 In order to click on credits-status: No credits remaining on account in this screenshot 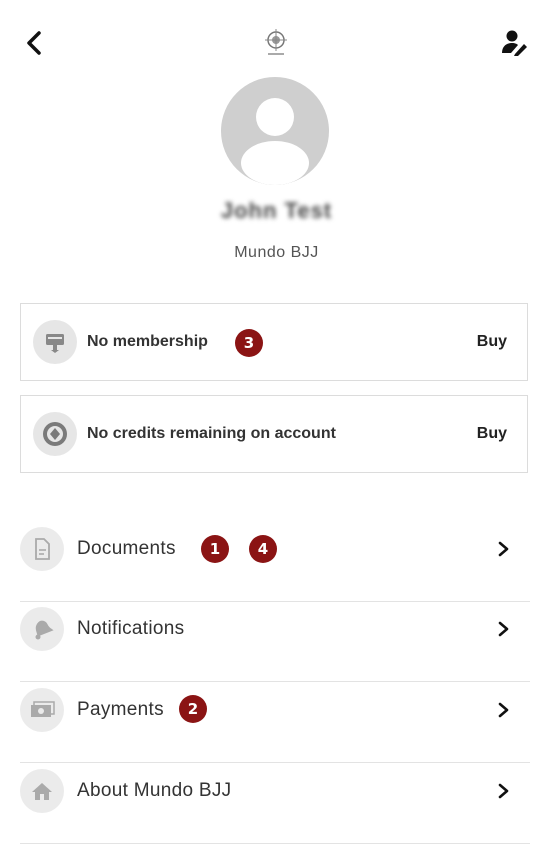, I will do `click(211, 433)`.